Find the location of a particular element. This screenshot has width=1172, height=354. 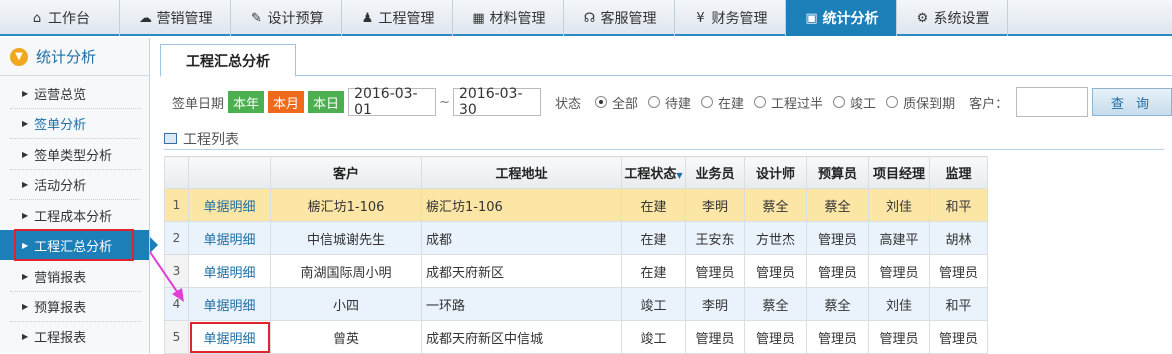

yen-icon: ¥ is located at coordinates (700, 18).